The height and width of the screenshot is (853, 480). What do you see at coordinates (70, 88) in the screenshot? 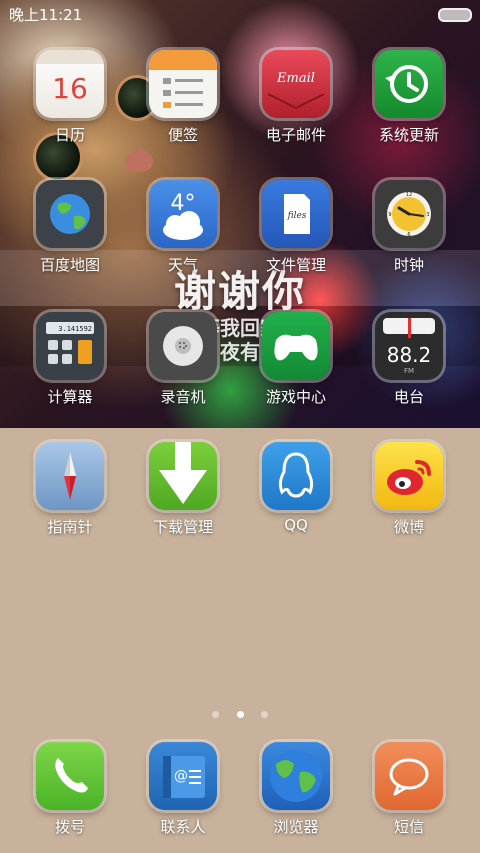
I see `calendar-date: 16` at bounding box center [70, 88].